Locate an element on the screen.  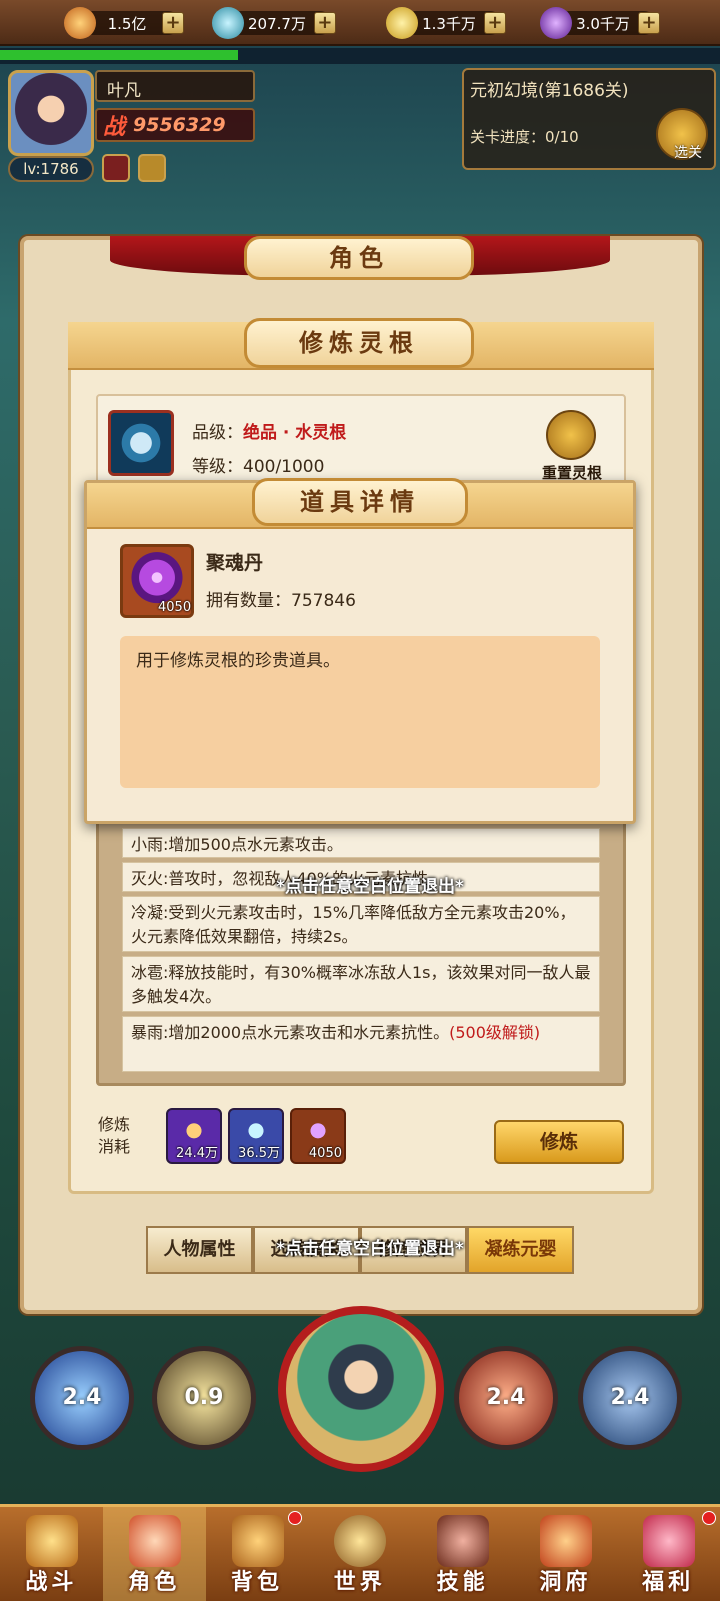
exp-progress-bar is located at coordinates (360, 56).